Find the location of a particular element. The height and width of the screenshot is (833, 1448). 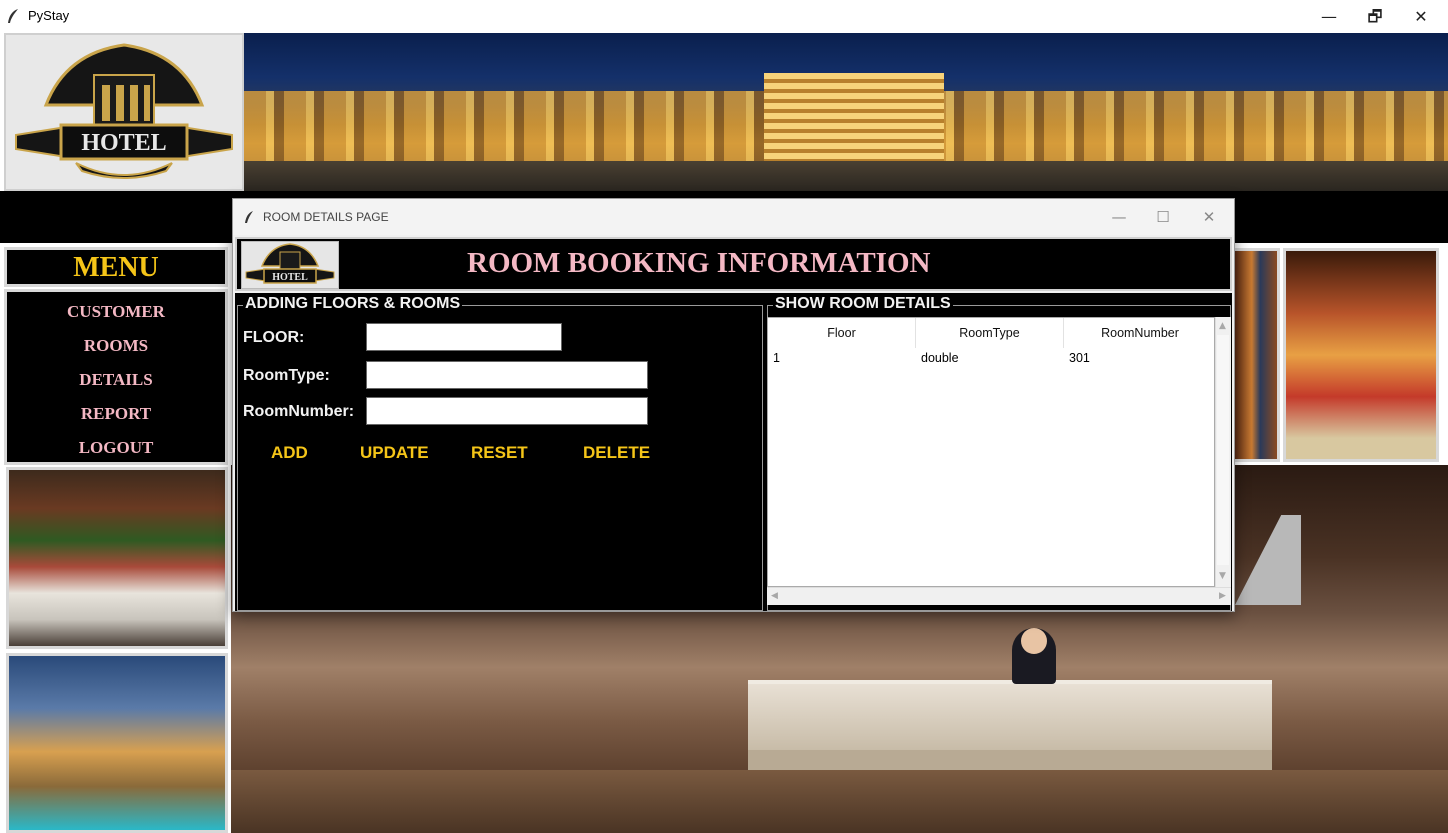

column-header-roomtype: RoomType is located at coordinates (990, 333).